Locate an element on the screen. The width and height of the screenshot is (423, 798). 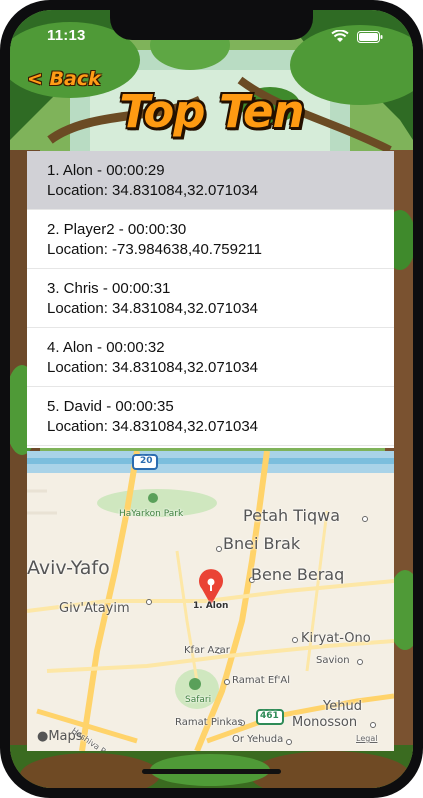
apple-icon: ● is located at coordinates (43, 736).